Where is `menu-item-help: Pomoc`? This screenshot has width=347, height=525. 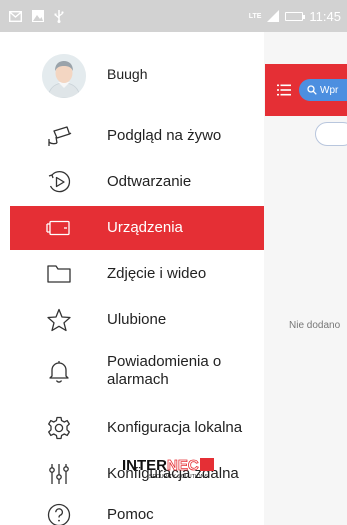
menu-item-help: Pomoc is located at coordinates (132, 511).